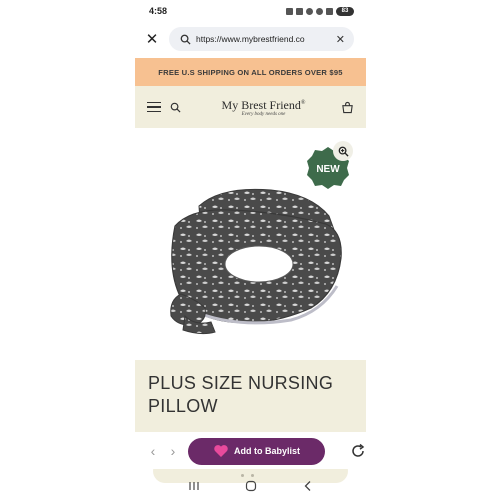 Image resolution: width=500 pixels, height=500 pixels. I want to click on status-bar: 4:58 83, so click(250, 11).